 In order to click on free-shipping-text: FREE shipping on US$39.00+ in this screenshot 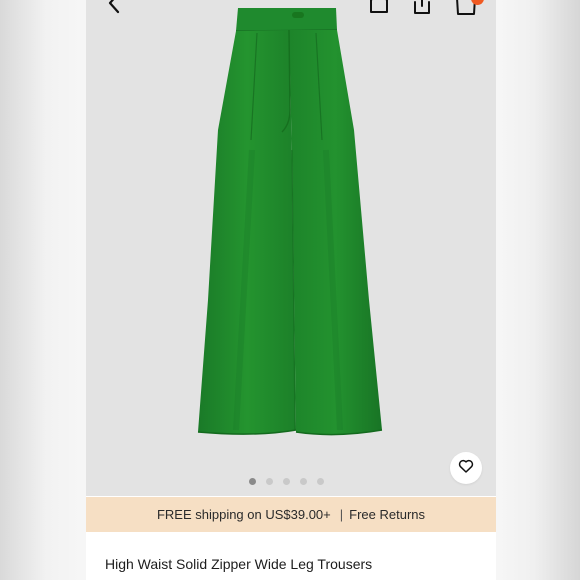, I will do `click(243, 514)`.